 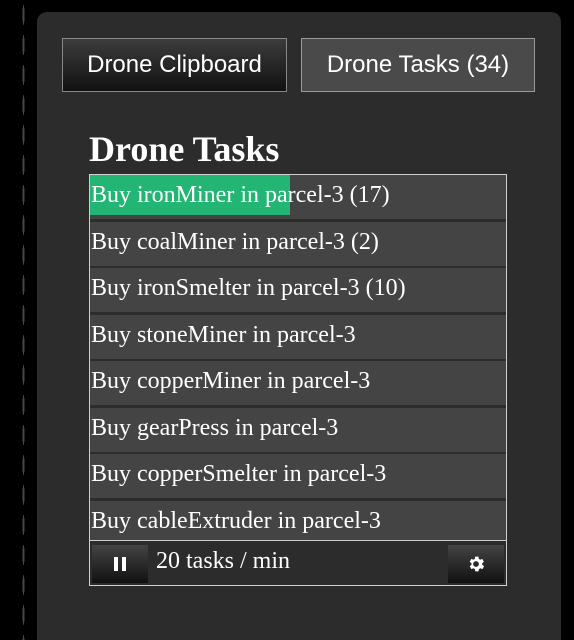 I want to click on dotted-gutter, so click(x=23, y=320).